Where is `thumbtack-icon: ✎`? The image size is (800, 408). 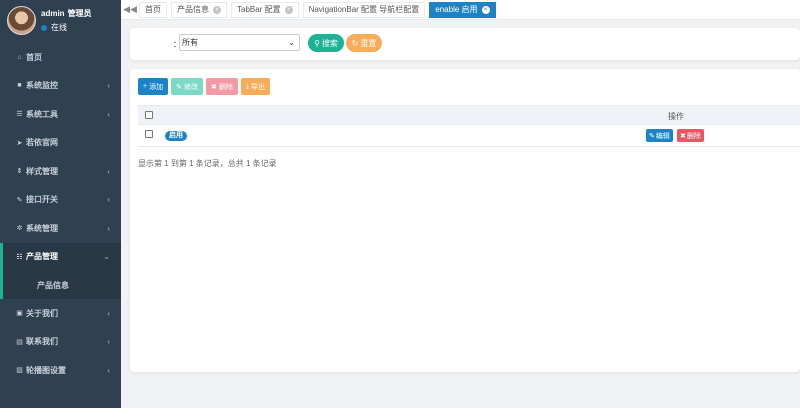
thumbtack-icon: ✎ is located at coordinates (19, 200).